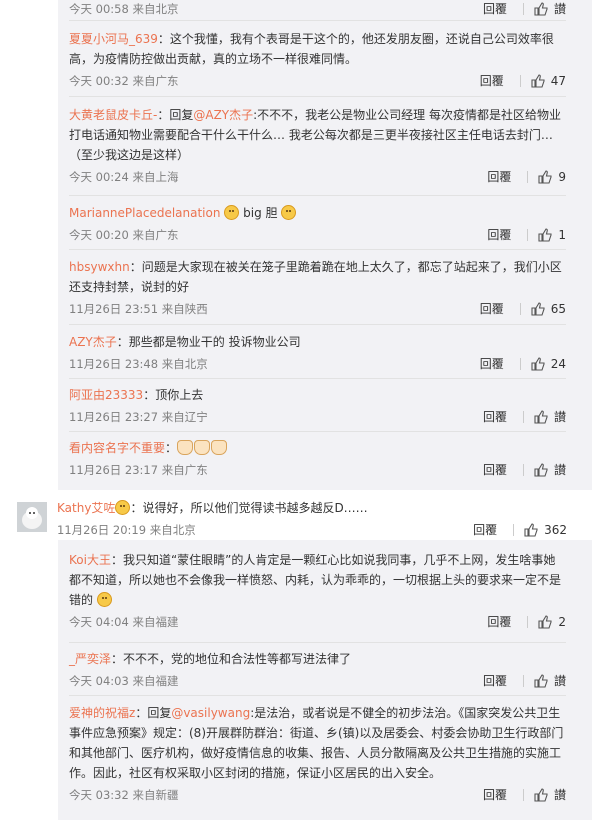 The image size is (600, 820). I want to click on commenter-name: 阿亚由23333, so click(106, 395).